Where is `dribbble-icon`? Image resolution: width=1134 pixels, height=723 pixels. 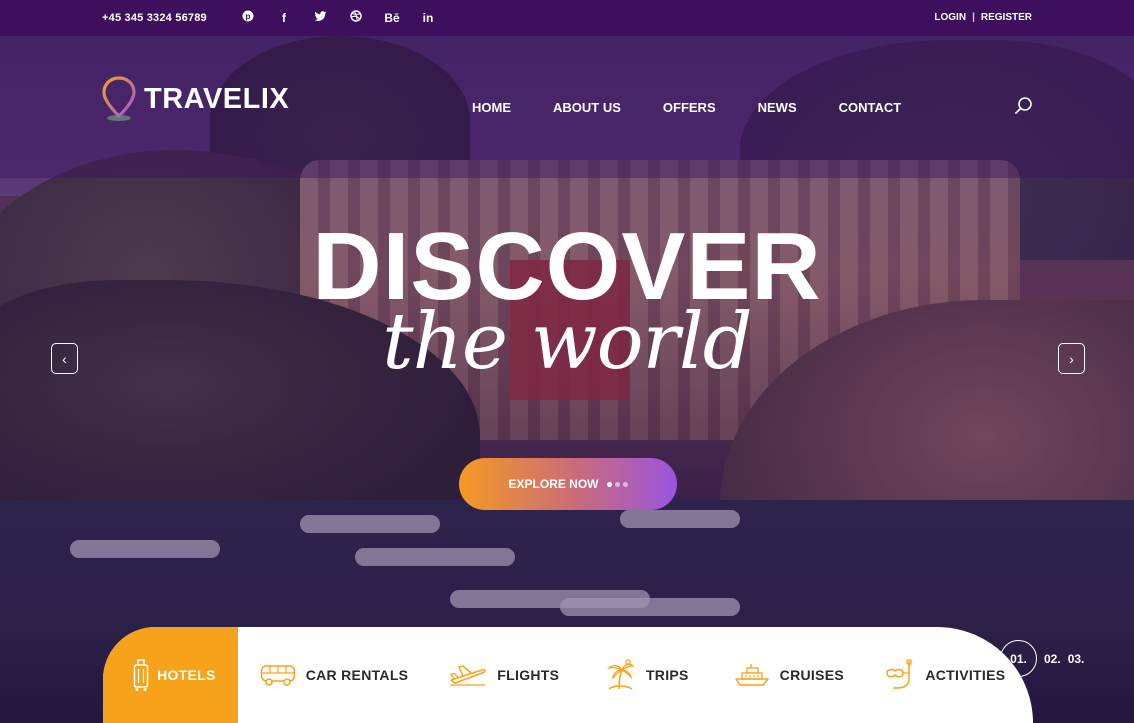 dribbble-icon is located at coordinates (356, 18).